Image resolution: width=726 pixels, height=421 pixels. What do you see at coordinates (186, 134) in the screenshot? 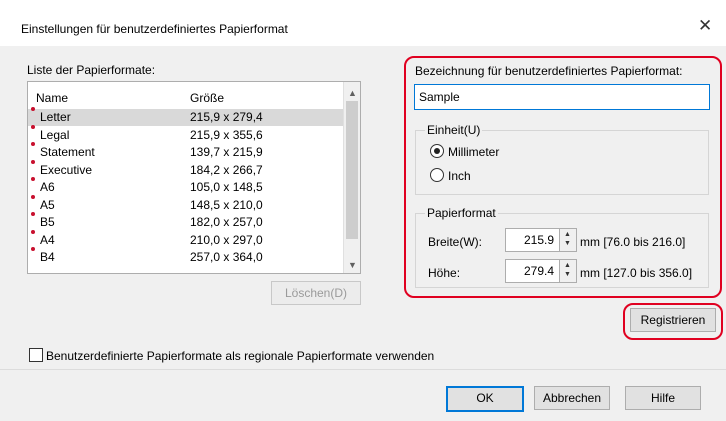
I see `list-item: Legal 215,9 x 355,6` at bounding box center [186, 134].